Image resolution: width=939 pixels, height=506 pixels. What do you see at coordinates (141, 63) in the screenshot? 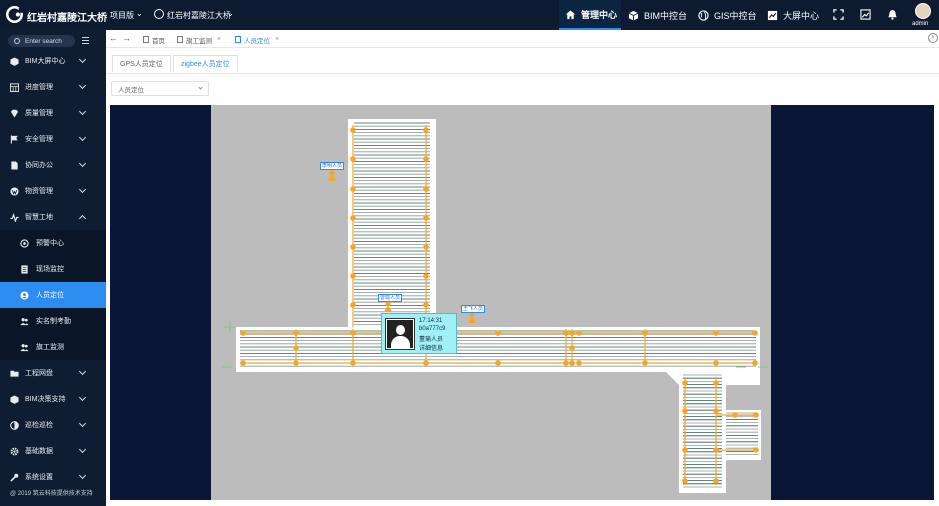
I see `tab-gps-location: GPS人员定位` at bounding box center [141, 63].